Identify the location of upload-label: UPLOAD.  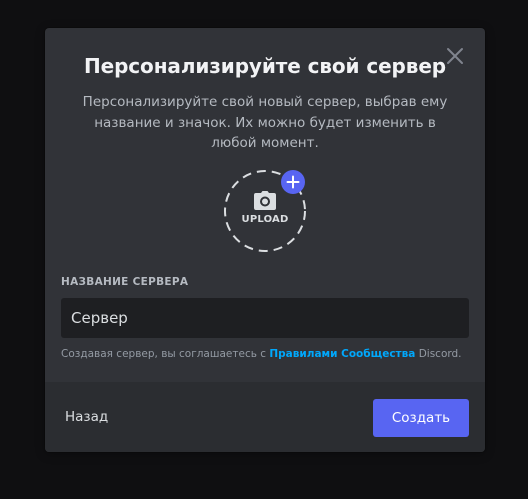
(265, 219).